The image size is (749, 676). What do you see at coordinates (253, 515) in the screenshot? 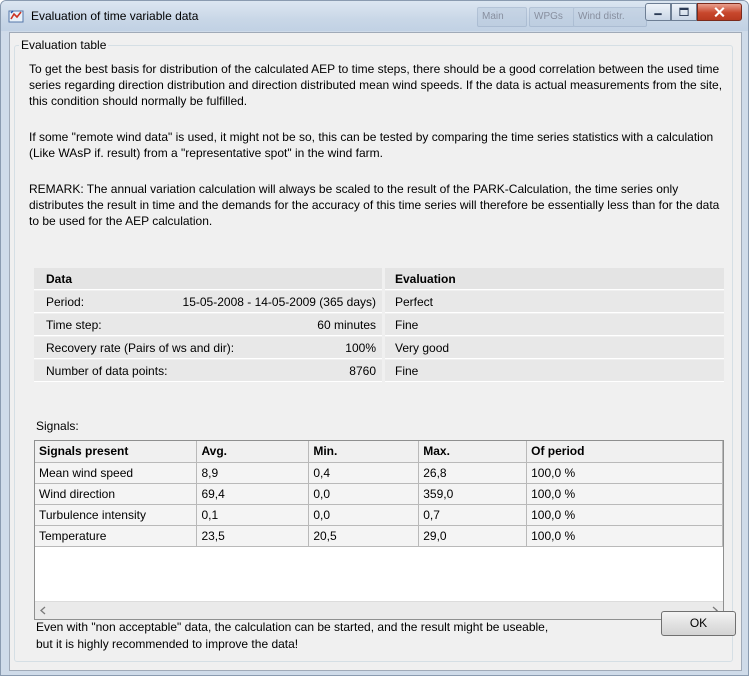
I see `grid-cell: 0,1` at bounding box center [253, 515].